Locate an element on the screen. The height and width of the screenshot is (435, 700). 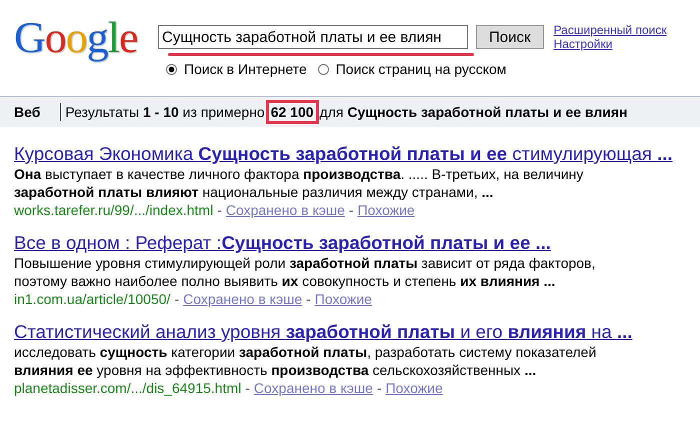
result-url: in1.com.ua/article/10050/ is located at coordinates (92, 299).